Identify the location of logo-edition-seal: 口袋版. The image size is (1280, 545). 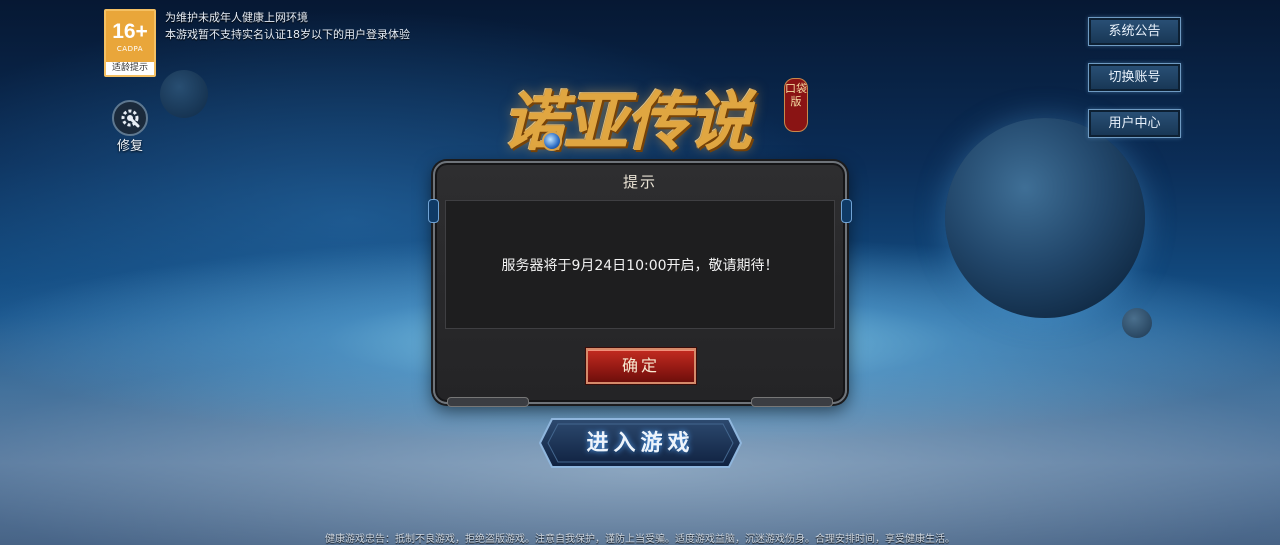
(796, 105).